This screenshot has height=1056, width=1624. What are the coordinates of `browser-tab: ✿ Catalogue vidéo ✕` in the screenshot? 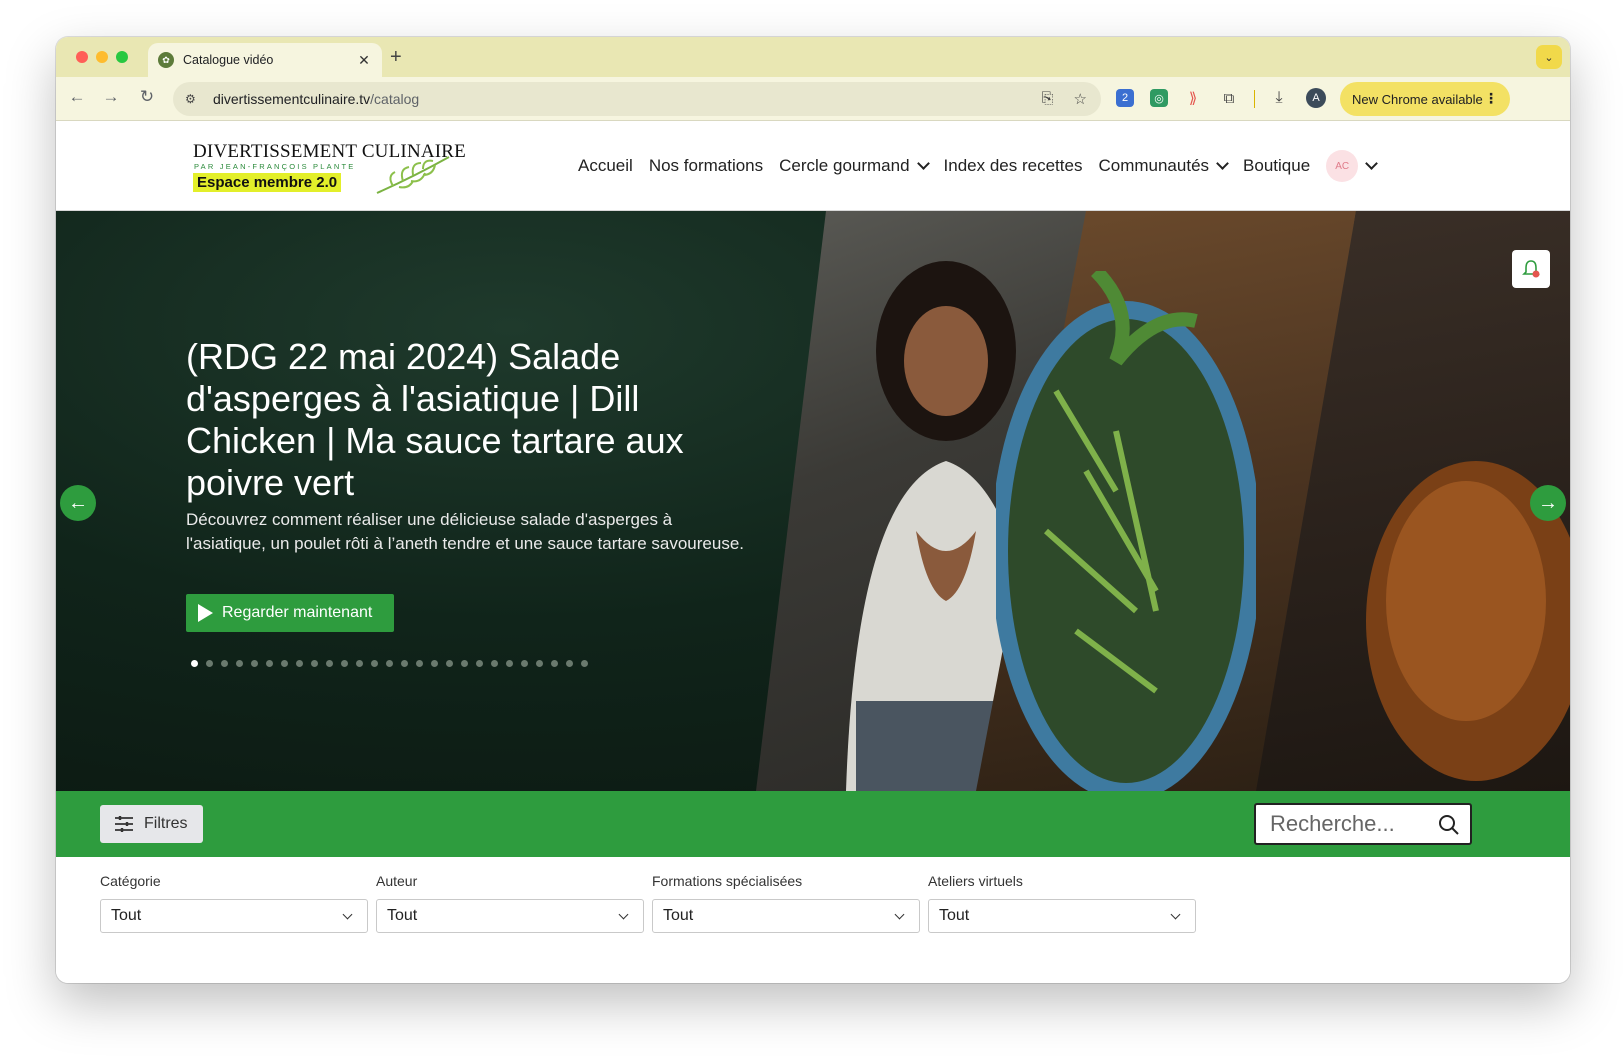 It's located at (265, 60).